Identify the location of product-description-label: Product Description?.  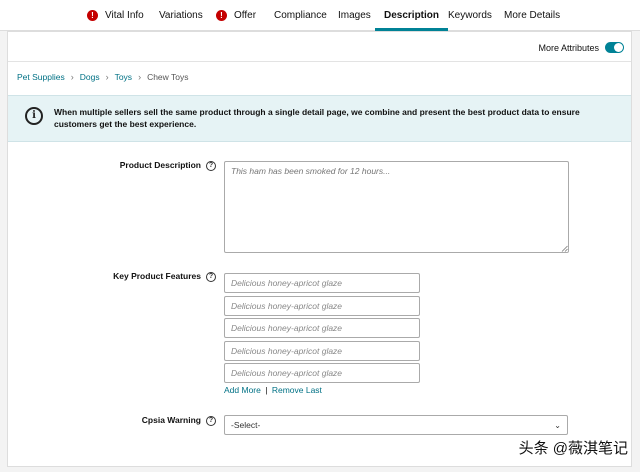
(168, 165).